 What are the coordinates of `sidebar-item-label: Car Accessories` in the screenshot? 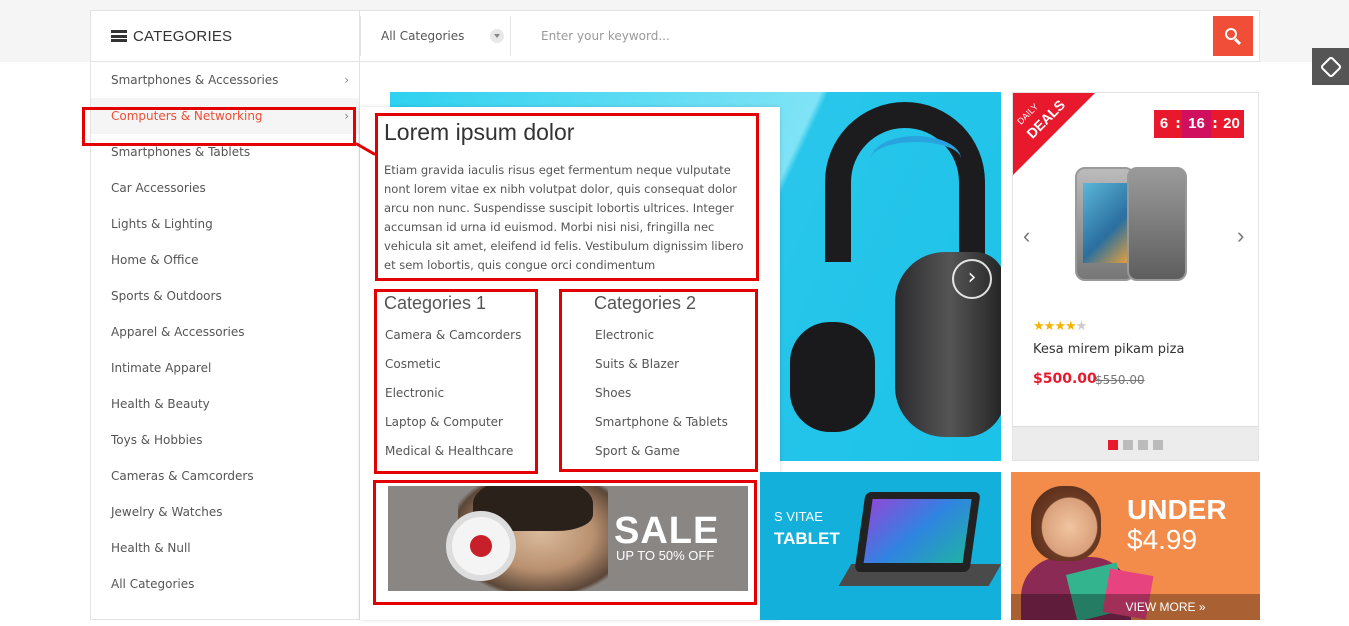 It's located at (158, 188).